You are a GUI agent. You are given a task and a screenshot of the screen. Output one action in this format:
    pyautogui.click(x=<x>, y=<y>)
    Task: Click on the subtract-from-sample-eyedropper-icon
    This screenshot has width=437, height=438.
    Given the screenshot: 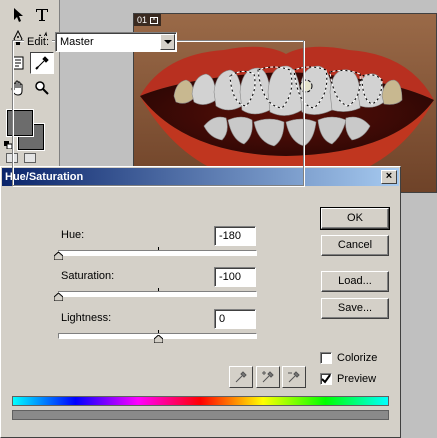 What is the action you would take?
    pyautogui.click(x=294, y=377)
    